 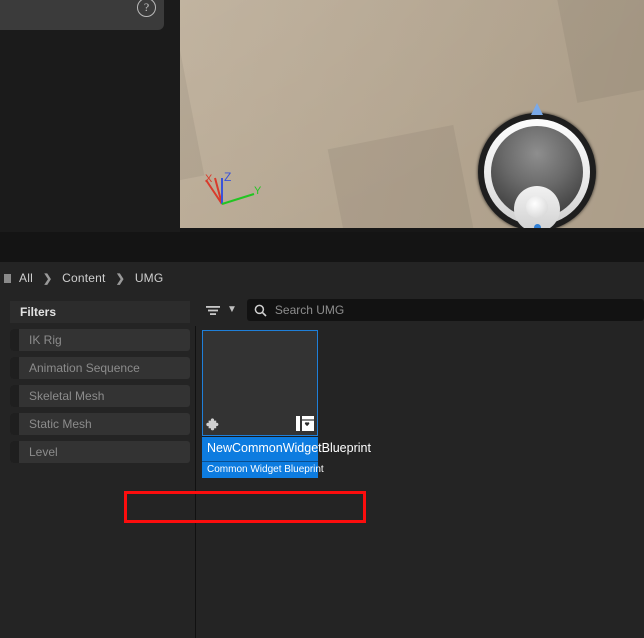 What do you see at coordinates (213, 310) in the screenshot?
I see `filter-icon` at bounding box center [213, 310].